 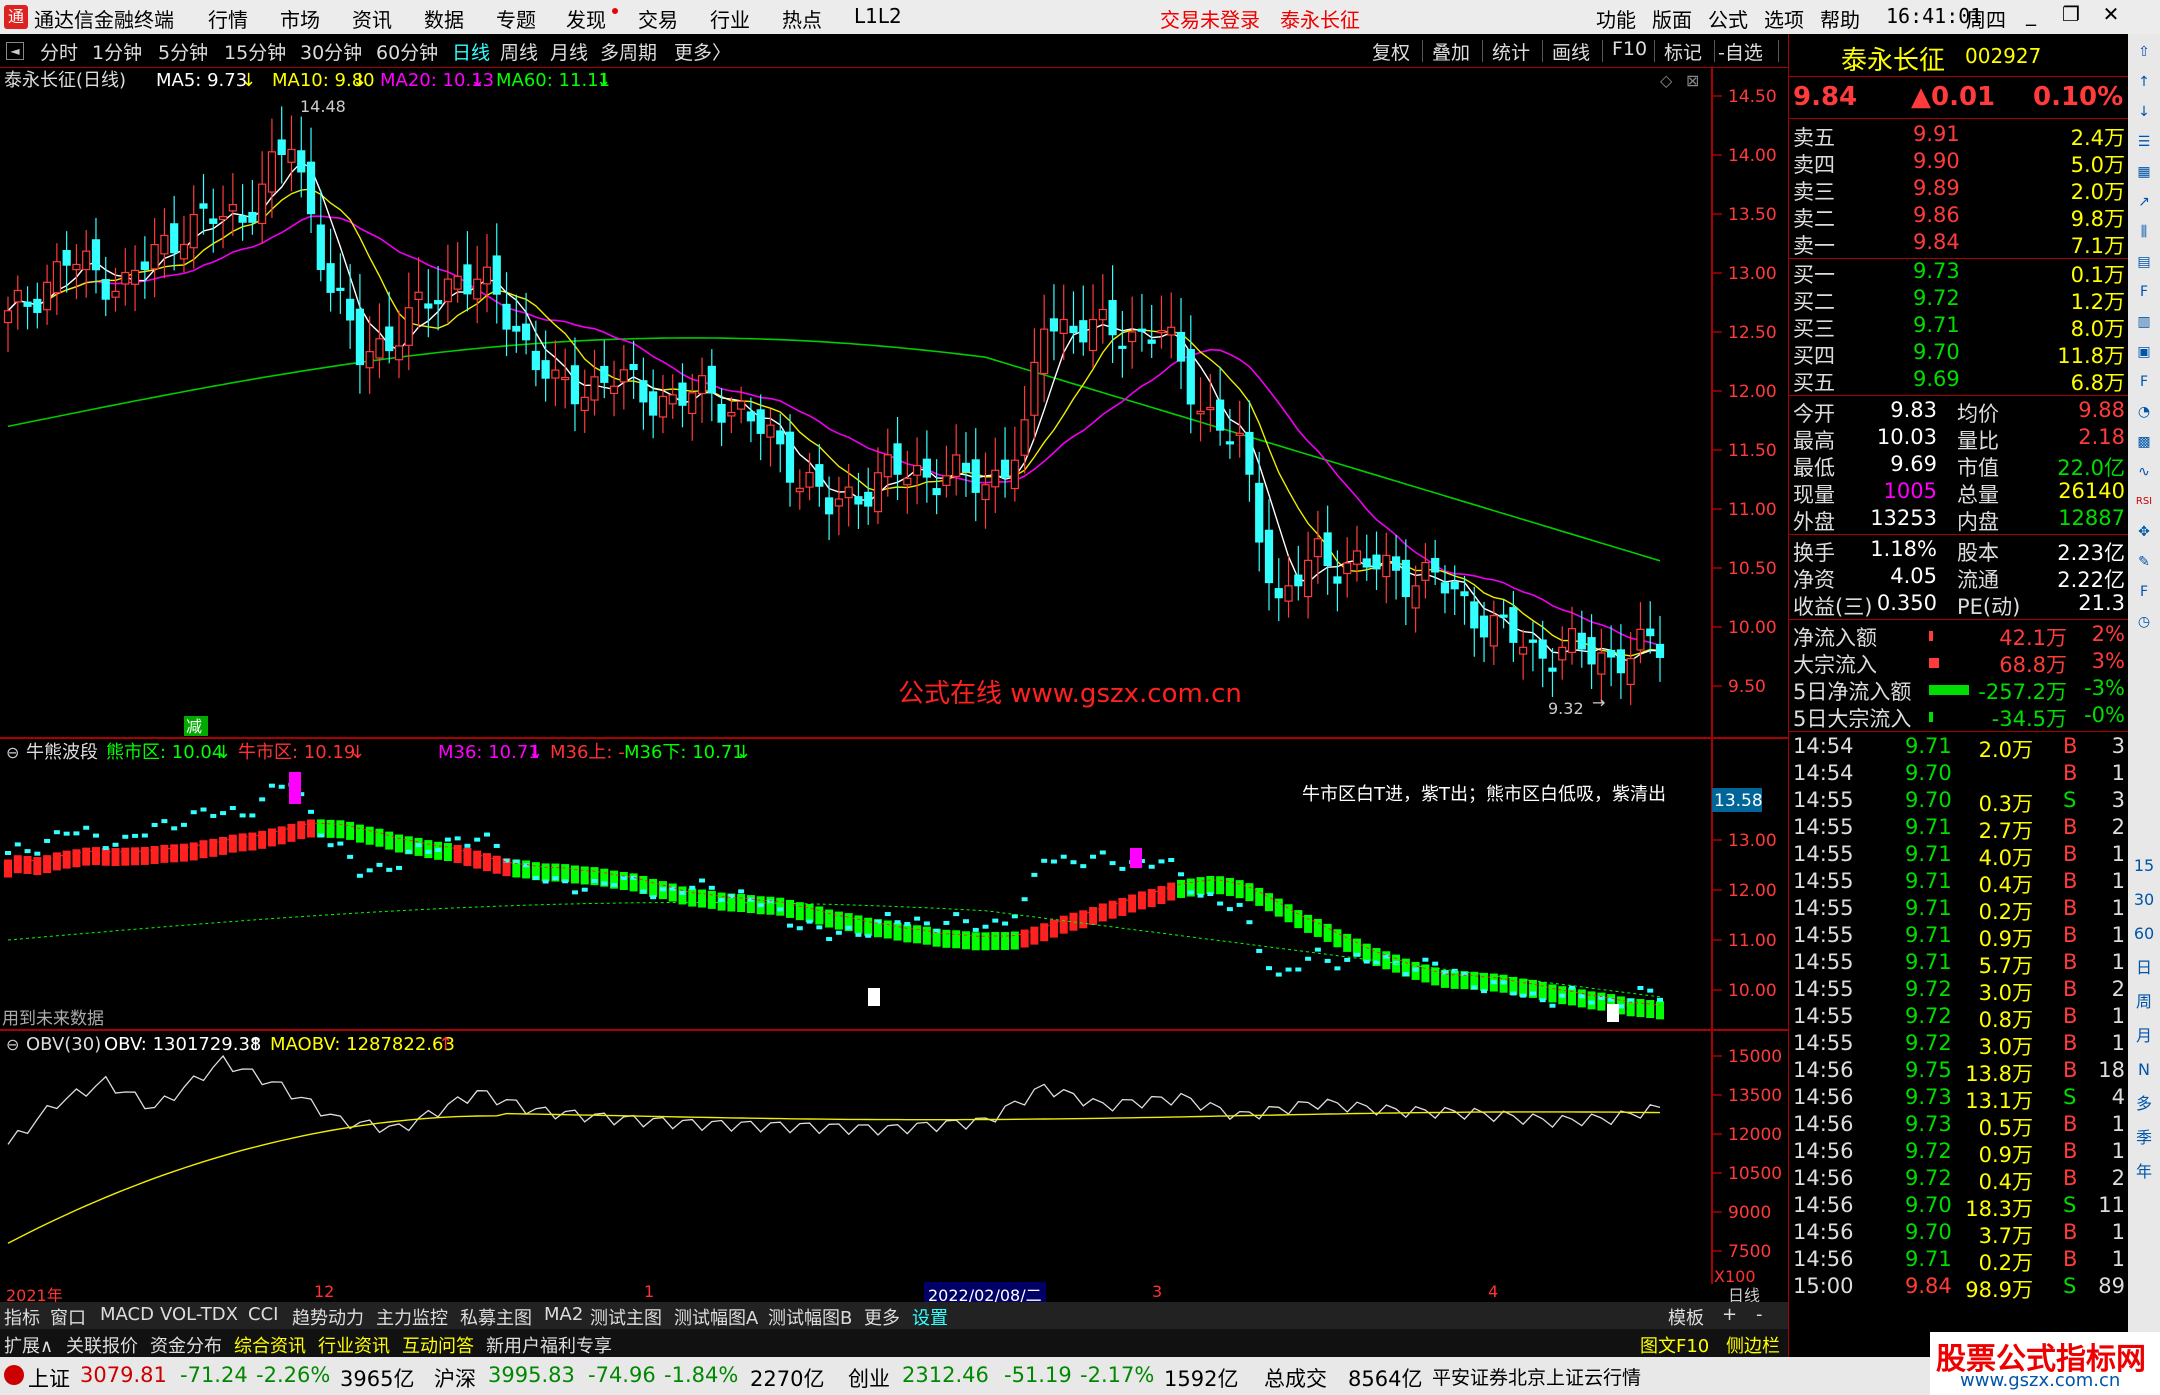 What do you see at coordinates (2071, 17) in the screenshot?
I see `restore-icon: ❐` at bounding box center [2071, 17].